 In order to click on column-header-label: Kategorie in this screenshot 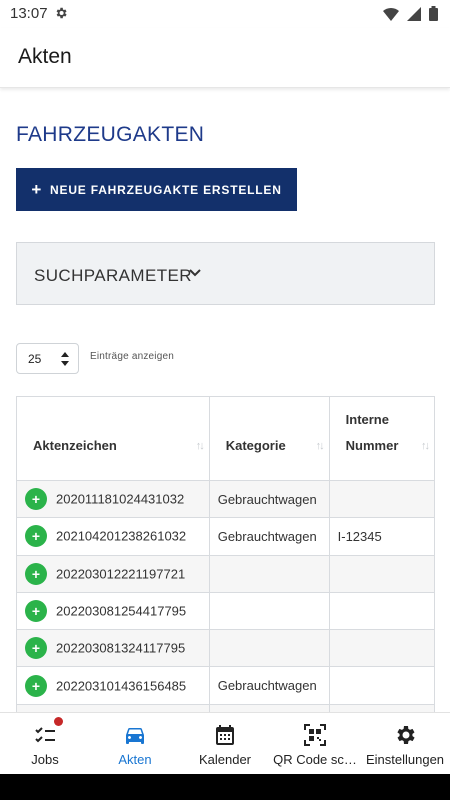, I will do `click(255, 445)`.